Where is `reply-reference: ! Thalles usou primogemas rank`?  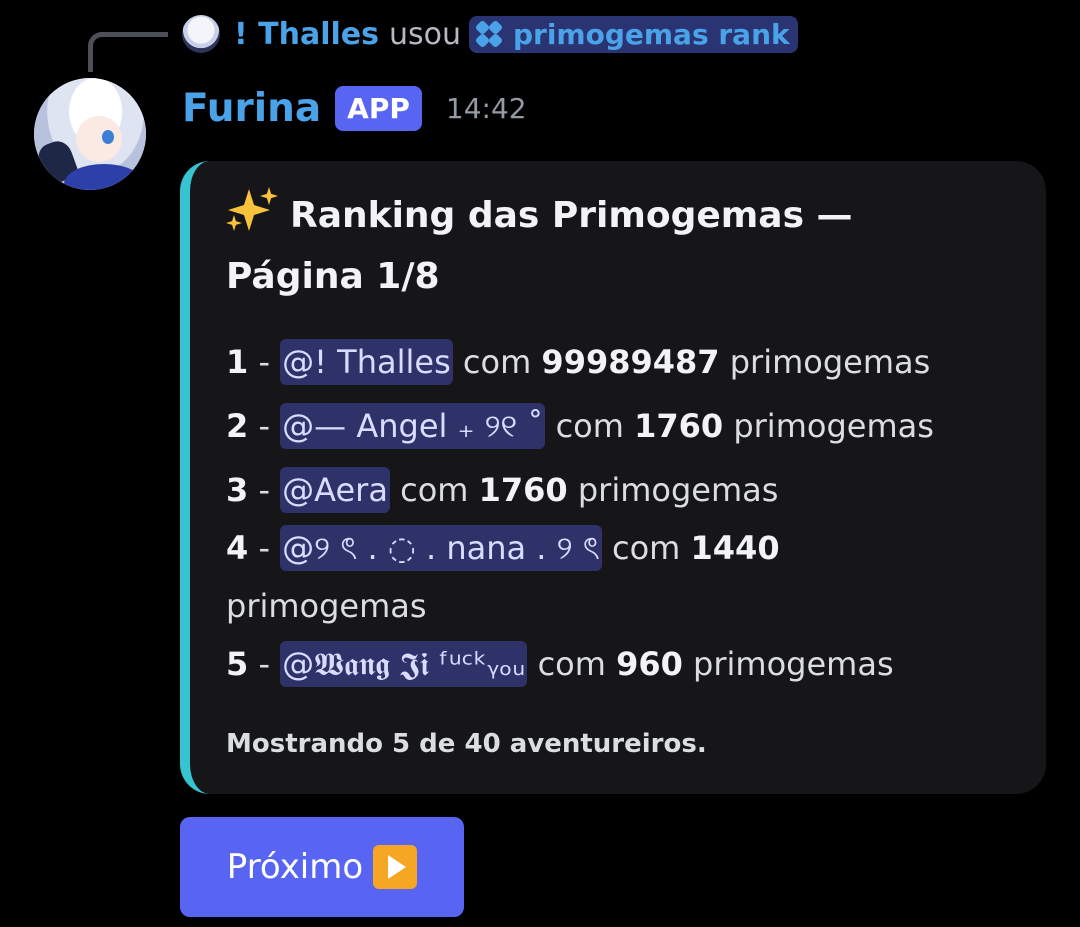 reply-reference: ! Thalles usou primogemas rank is located at coordinates (490, 34).